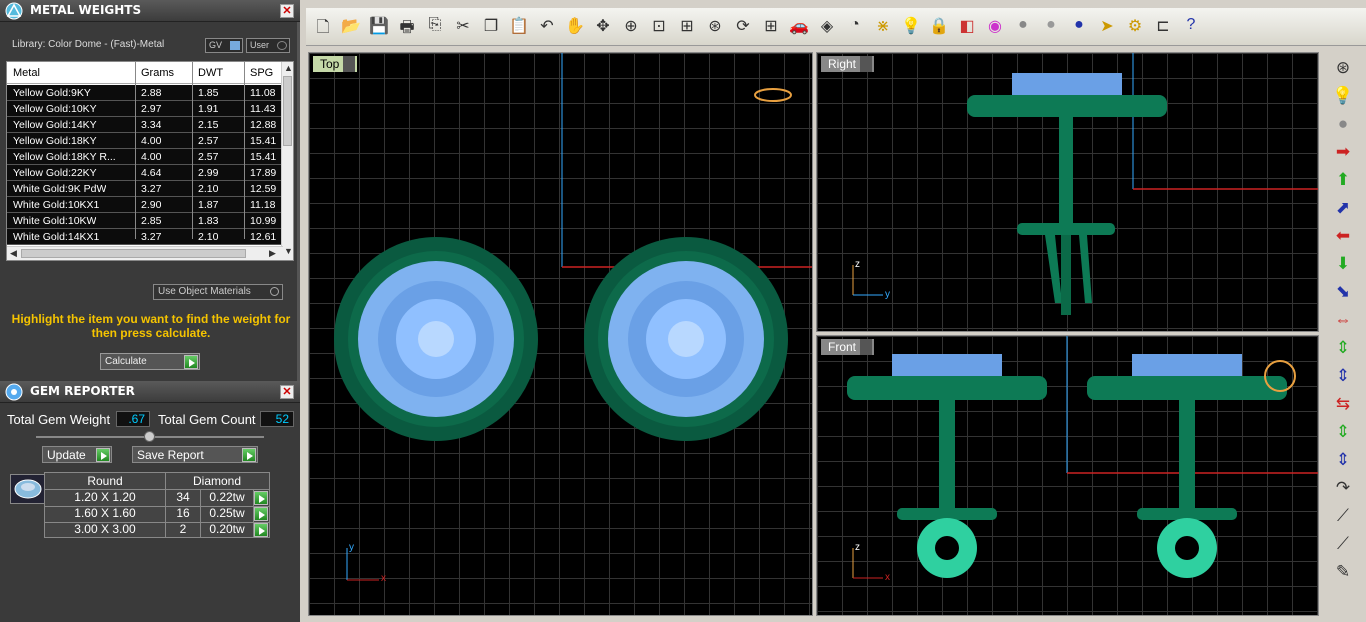 Image resolution: width=1366 pixels, height=622 pixels. Describe the element at coordinates (351, 27) in the screenshot. I see `open-icon: 📂` at that location.